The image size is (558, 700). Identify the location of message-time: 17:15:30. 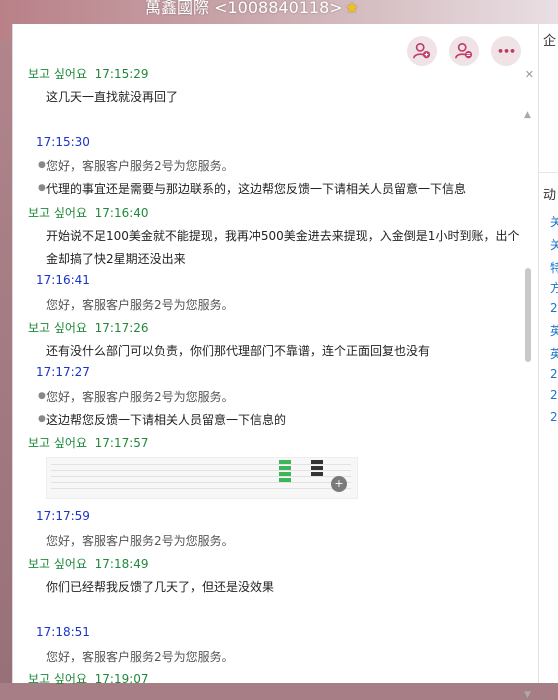
(63, 142).